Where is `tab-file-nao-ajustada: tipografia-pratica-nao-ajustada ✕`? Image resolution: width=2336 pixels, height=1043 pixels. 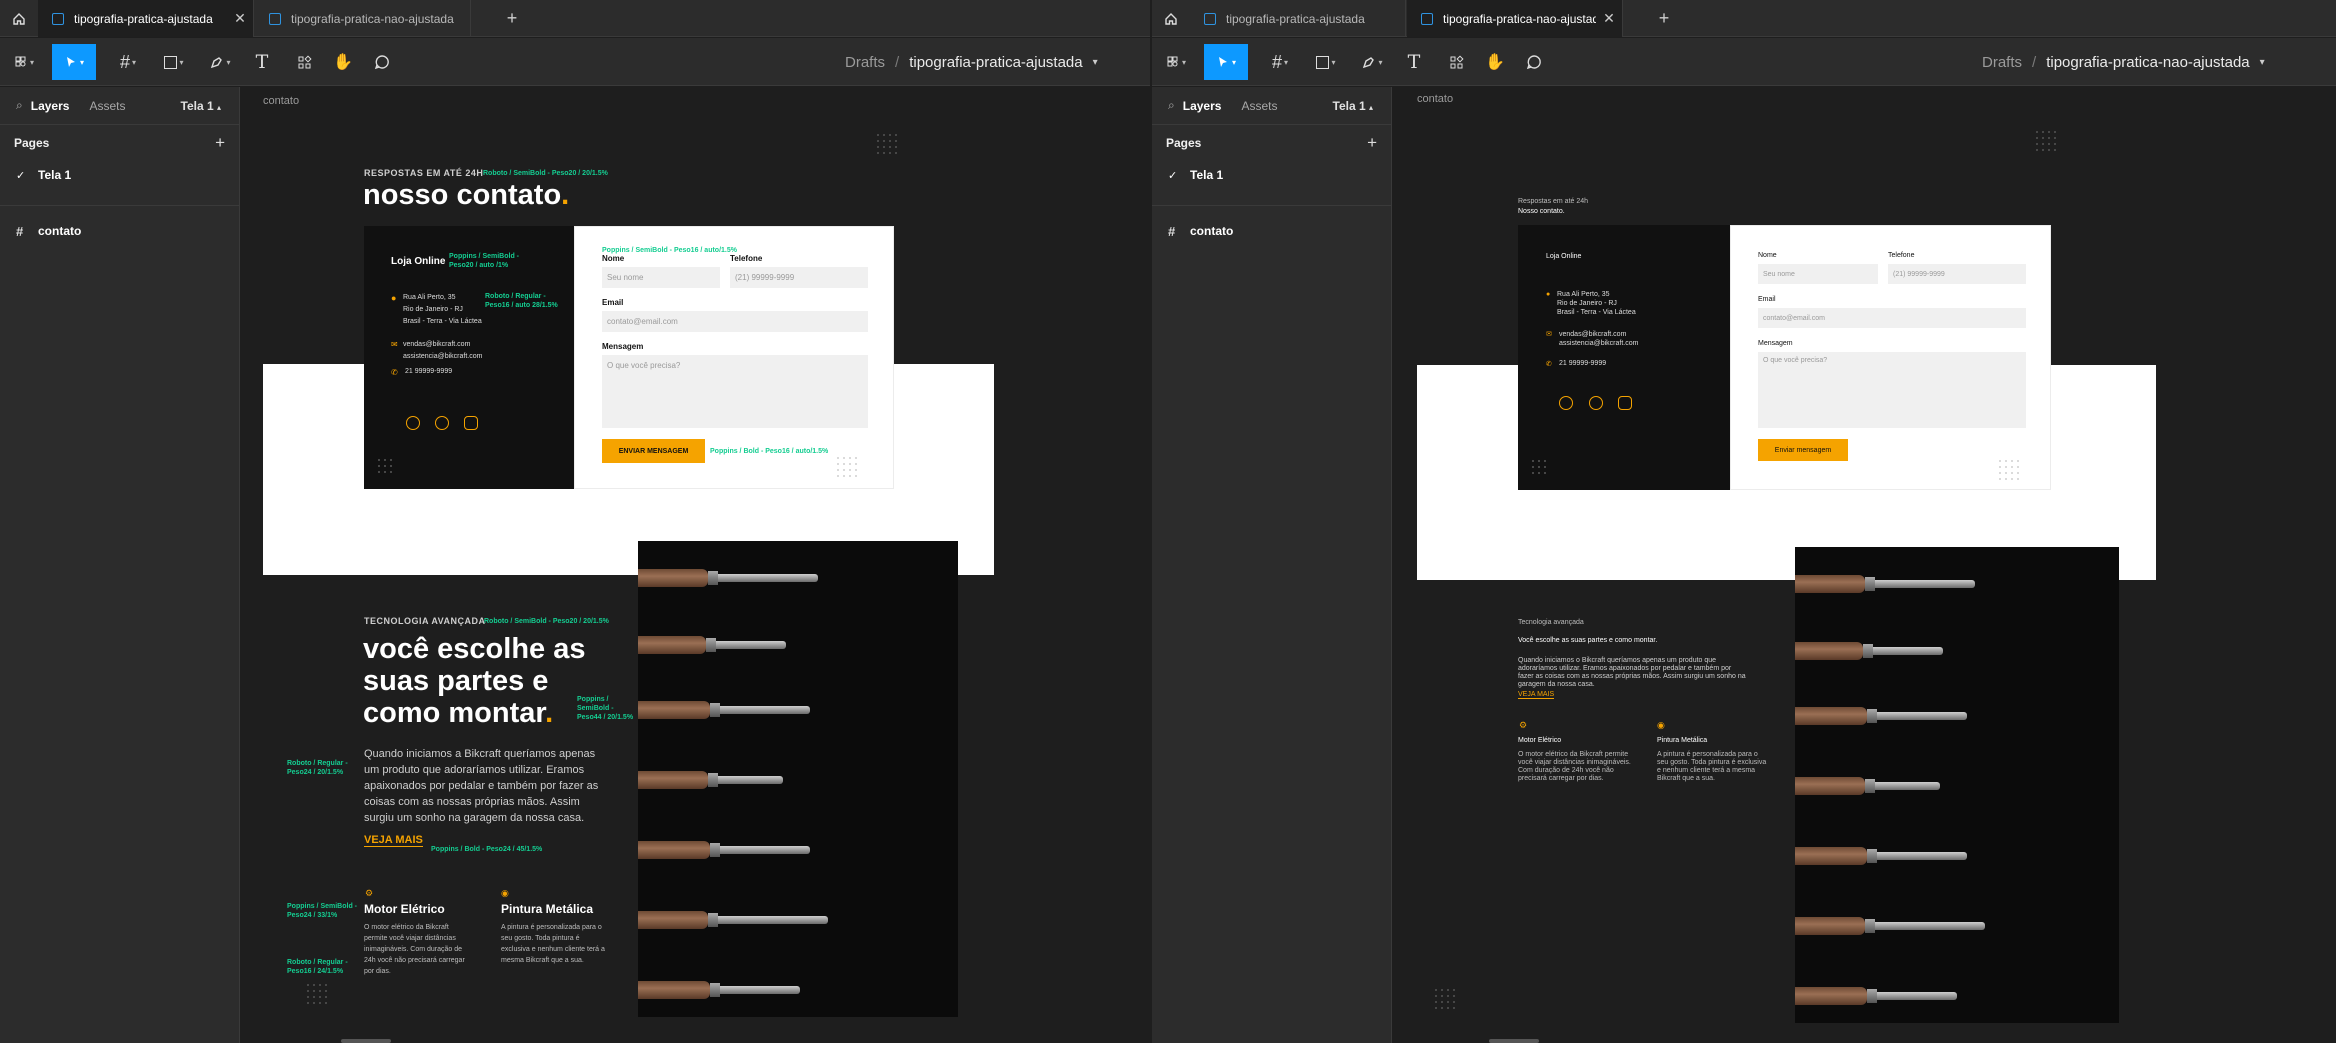 tab-file-nao-ajustada: tipografia-pratica-nao-ajustada ✕ is located at coordinates (1515, 18).